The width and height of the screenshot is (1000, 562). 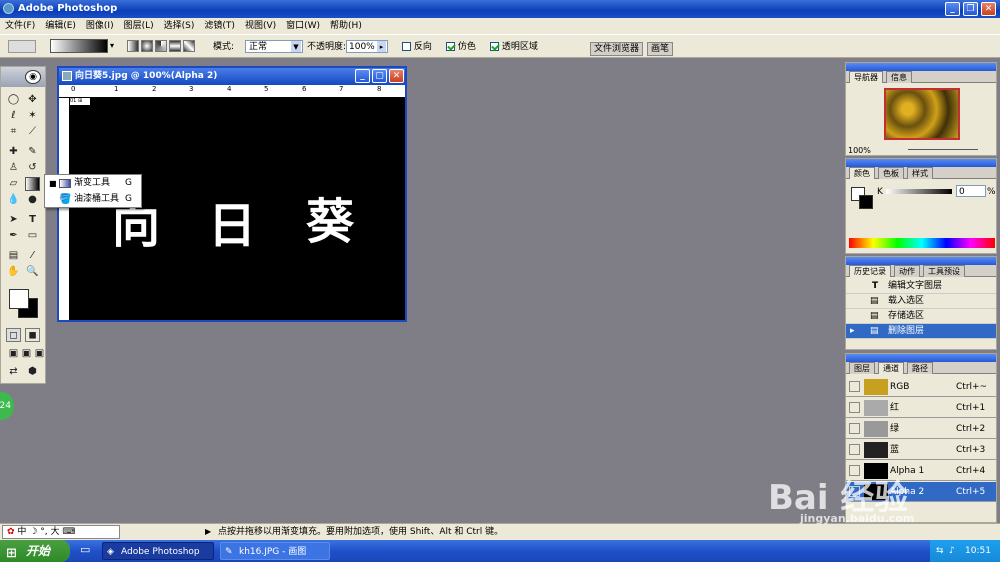 I want to click on mode-select: 正常 ▼, so click(x=274, y=46).